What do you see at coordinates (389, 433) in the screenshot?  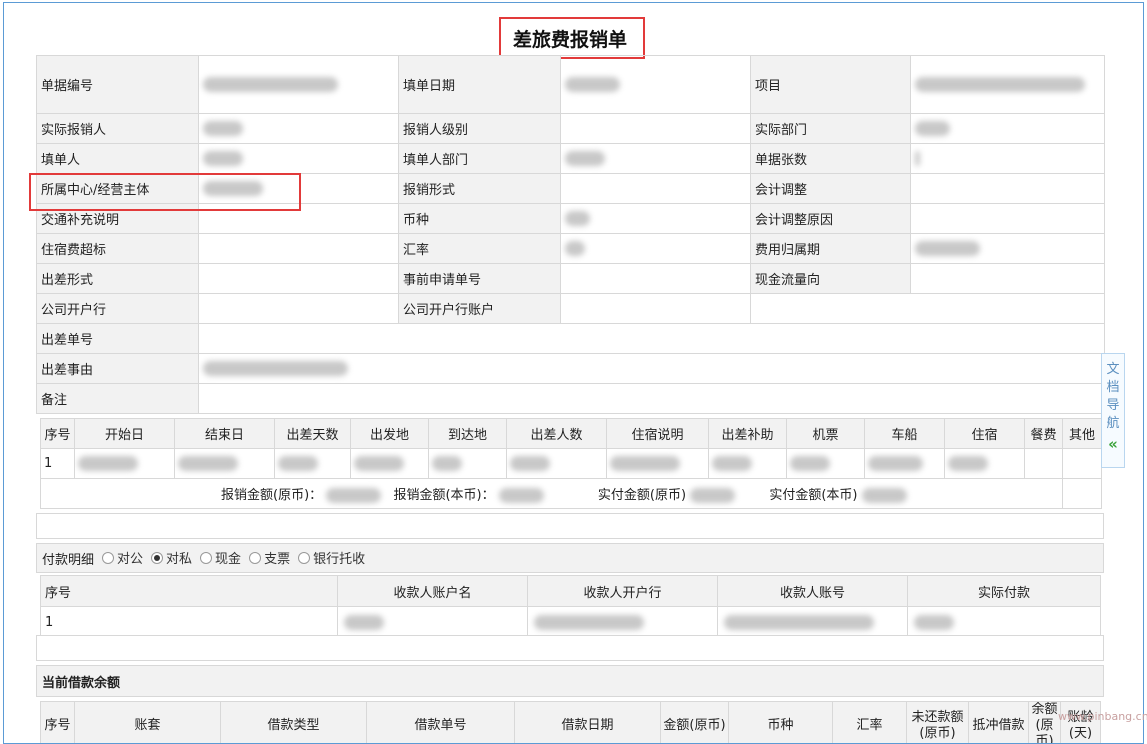 I see `trip-column-header: 出发地` at bounding box center [389, 433].